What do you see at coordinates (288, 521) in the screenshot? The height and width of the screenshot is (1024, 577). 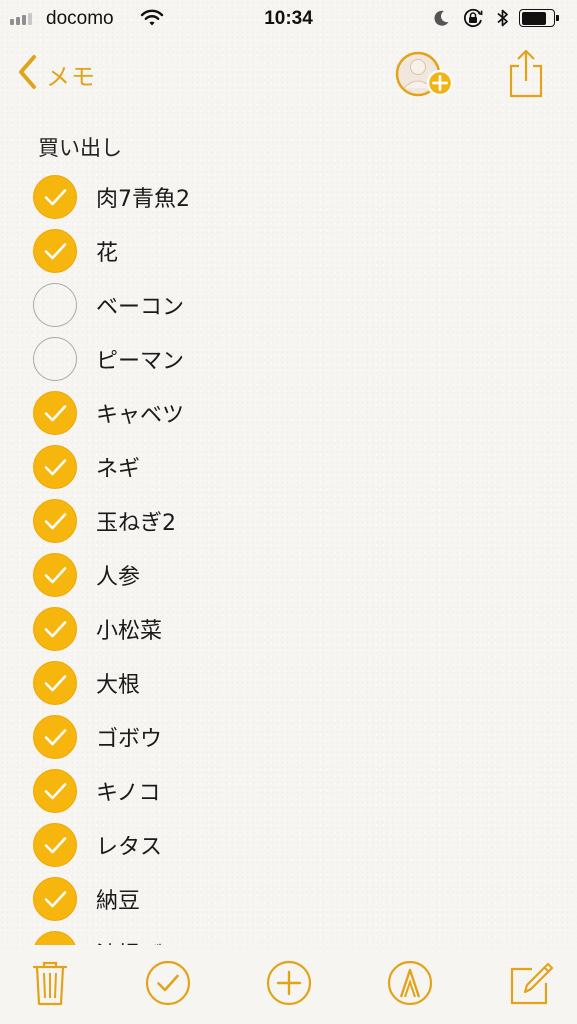 I see `checklist-item: 玉ねぎ2` at bounding box center [288, 521].